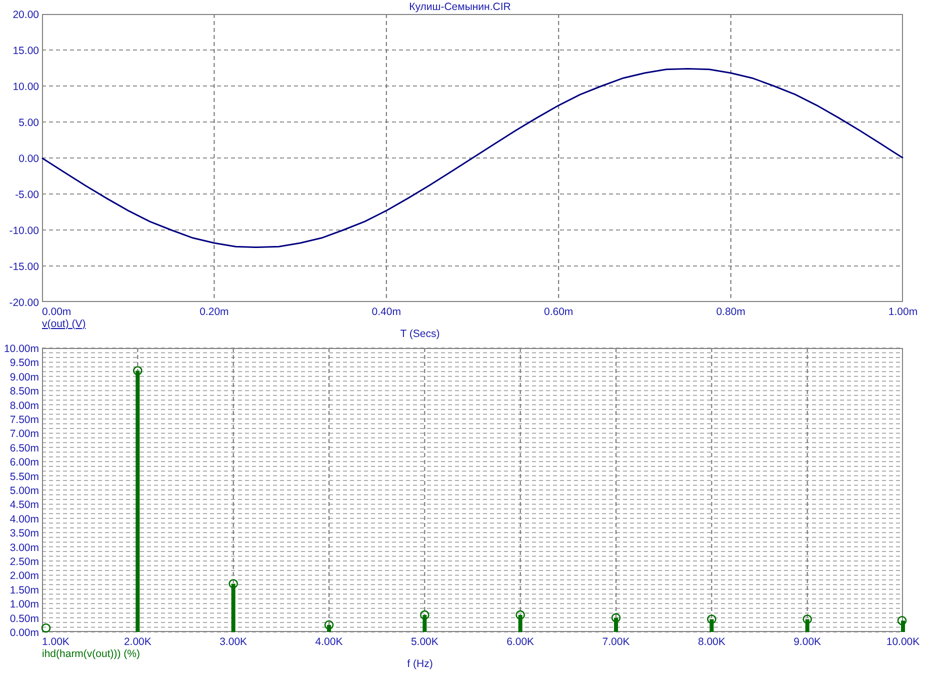  Describe the element at coordinates (24, 519) in the screenshot. I see `axis-tick-label: 4.00m` at that location.